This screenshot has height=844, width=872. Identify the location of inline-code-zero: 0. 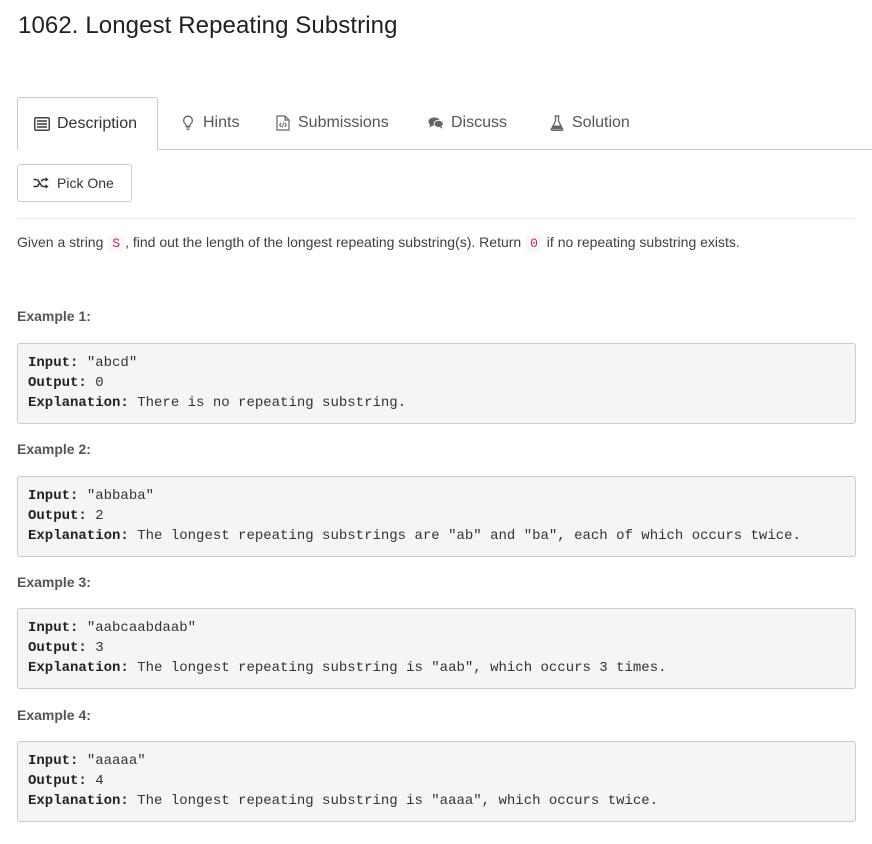
(534, 243).